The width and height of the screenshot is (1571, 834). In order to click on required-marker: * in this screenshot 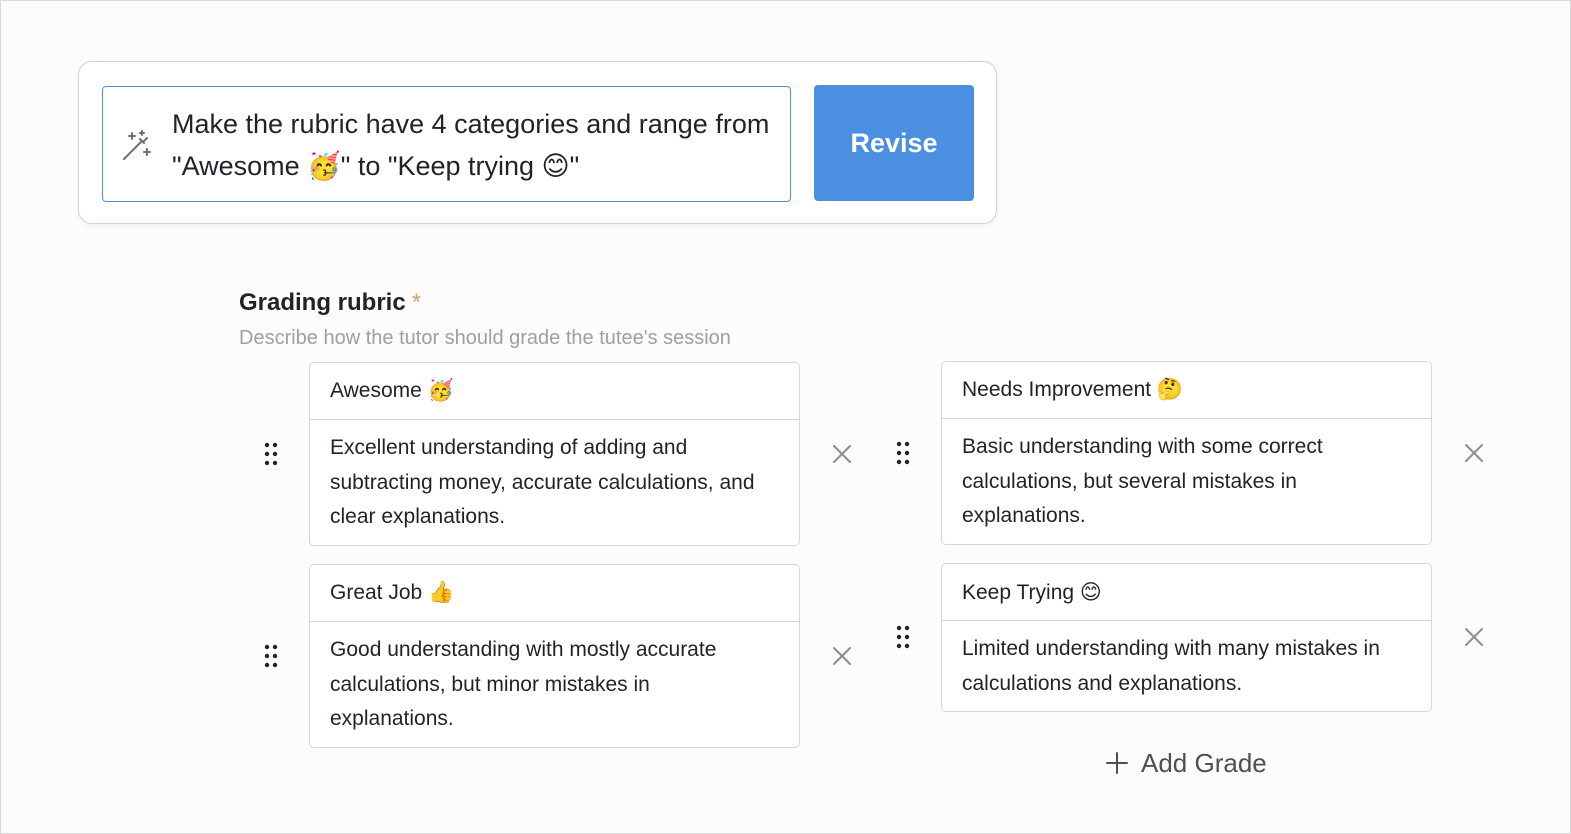, I will do `click(416, 302)`.